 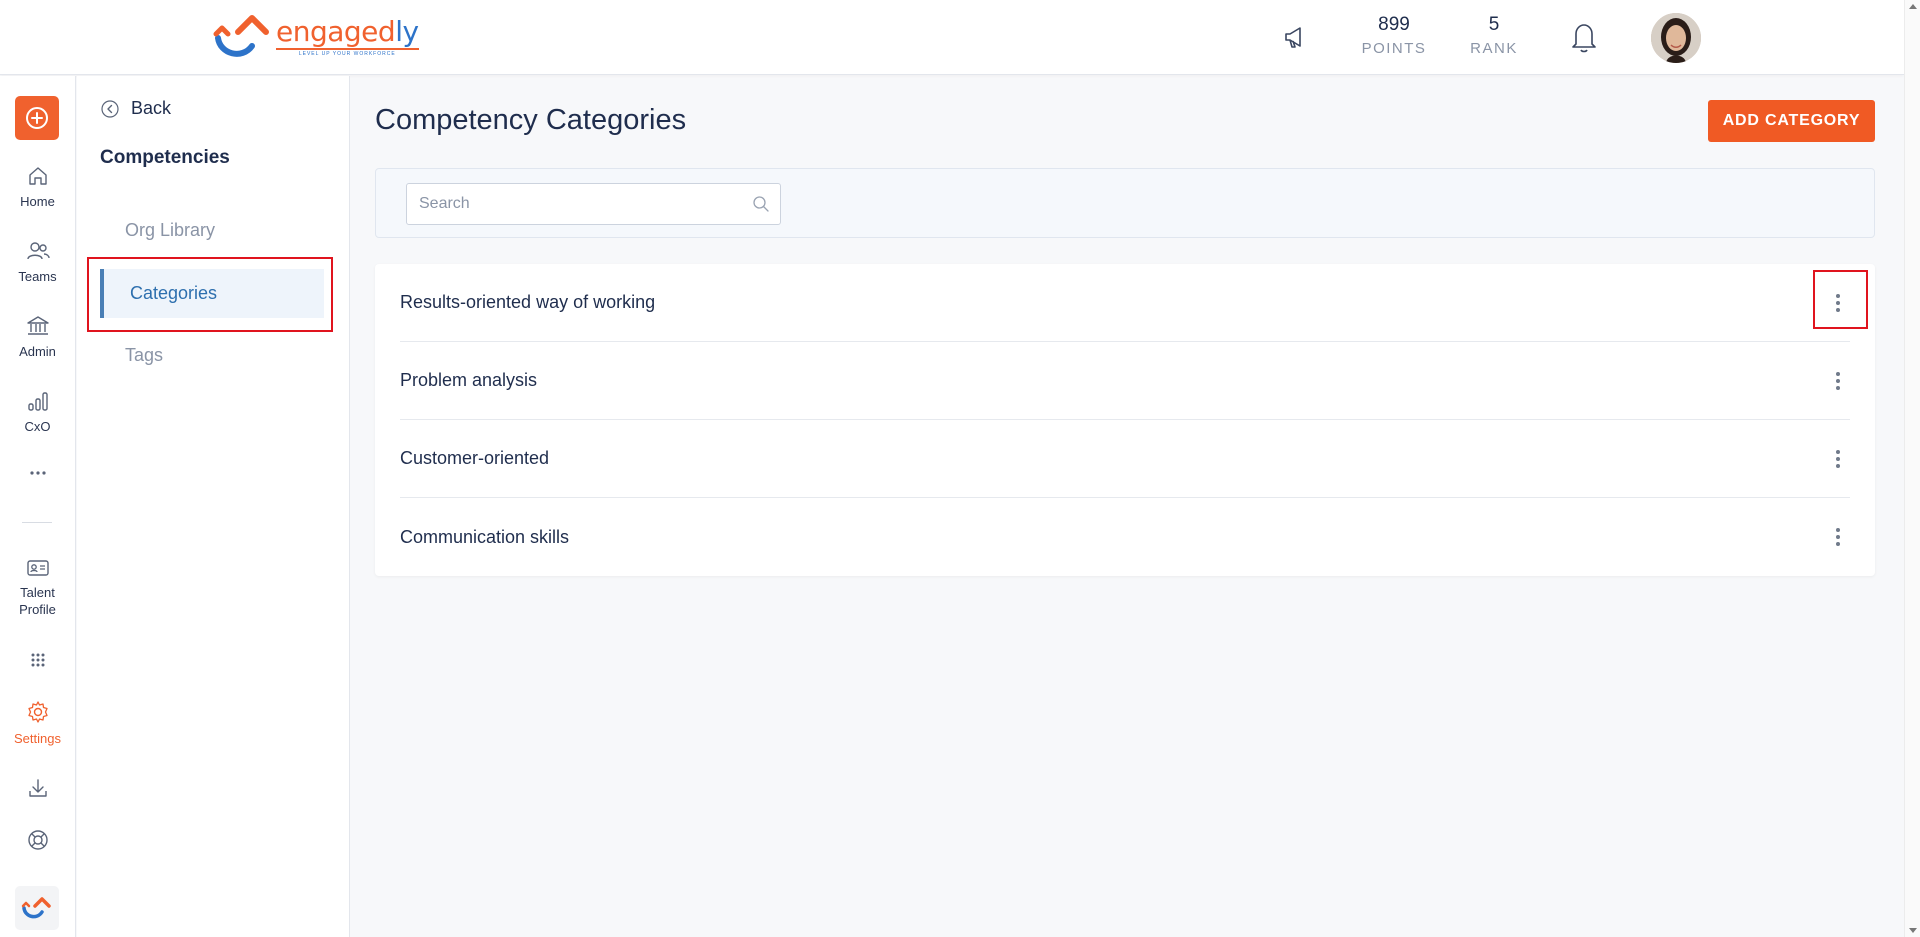 What do you see at coordinates (484, 537) in the screenshot?
I see `category-name: Communication skills` at bounding box center [484, 537].